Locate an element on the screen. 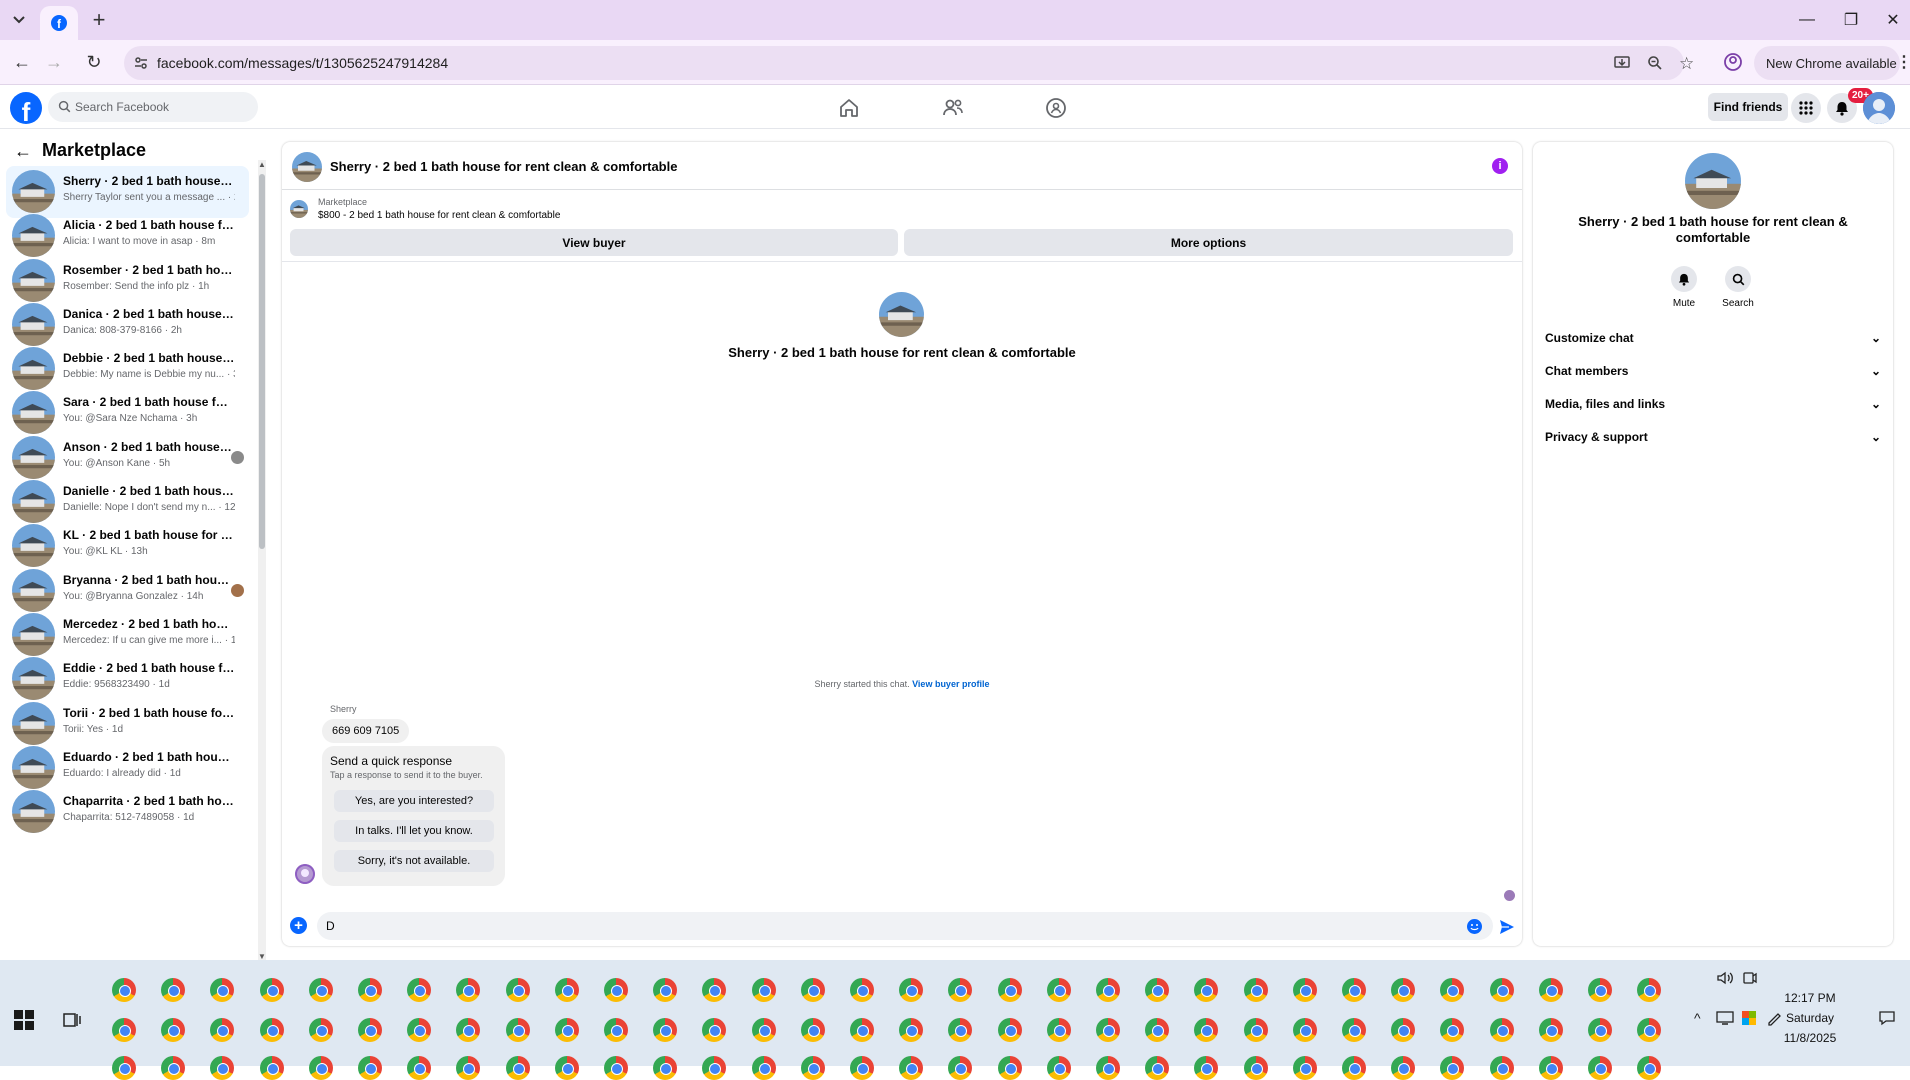 The width and height of the screenshot is (1910, 1080). meet-now-icon is located at coordinates (1750, 978).